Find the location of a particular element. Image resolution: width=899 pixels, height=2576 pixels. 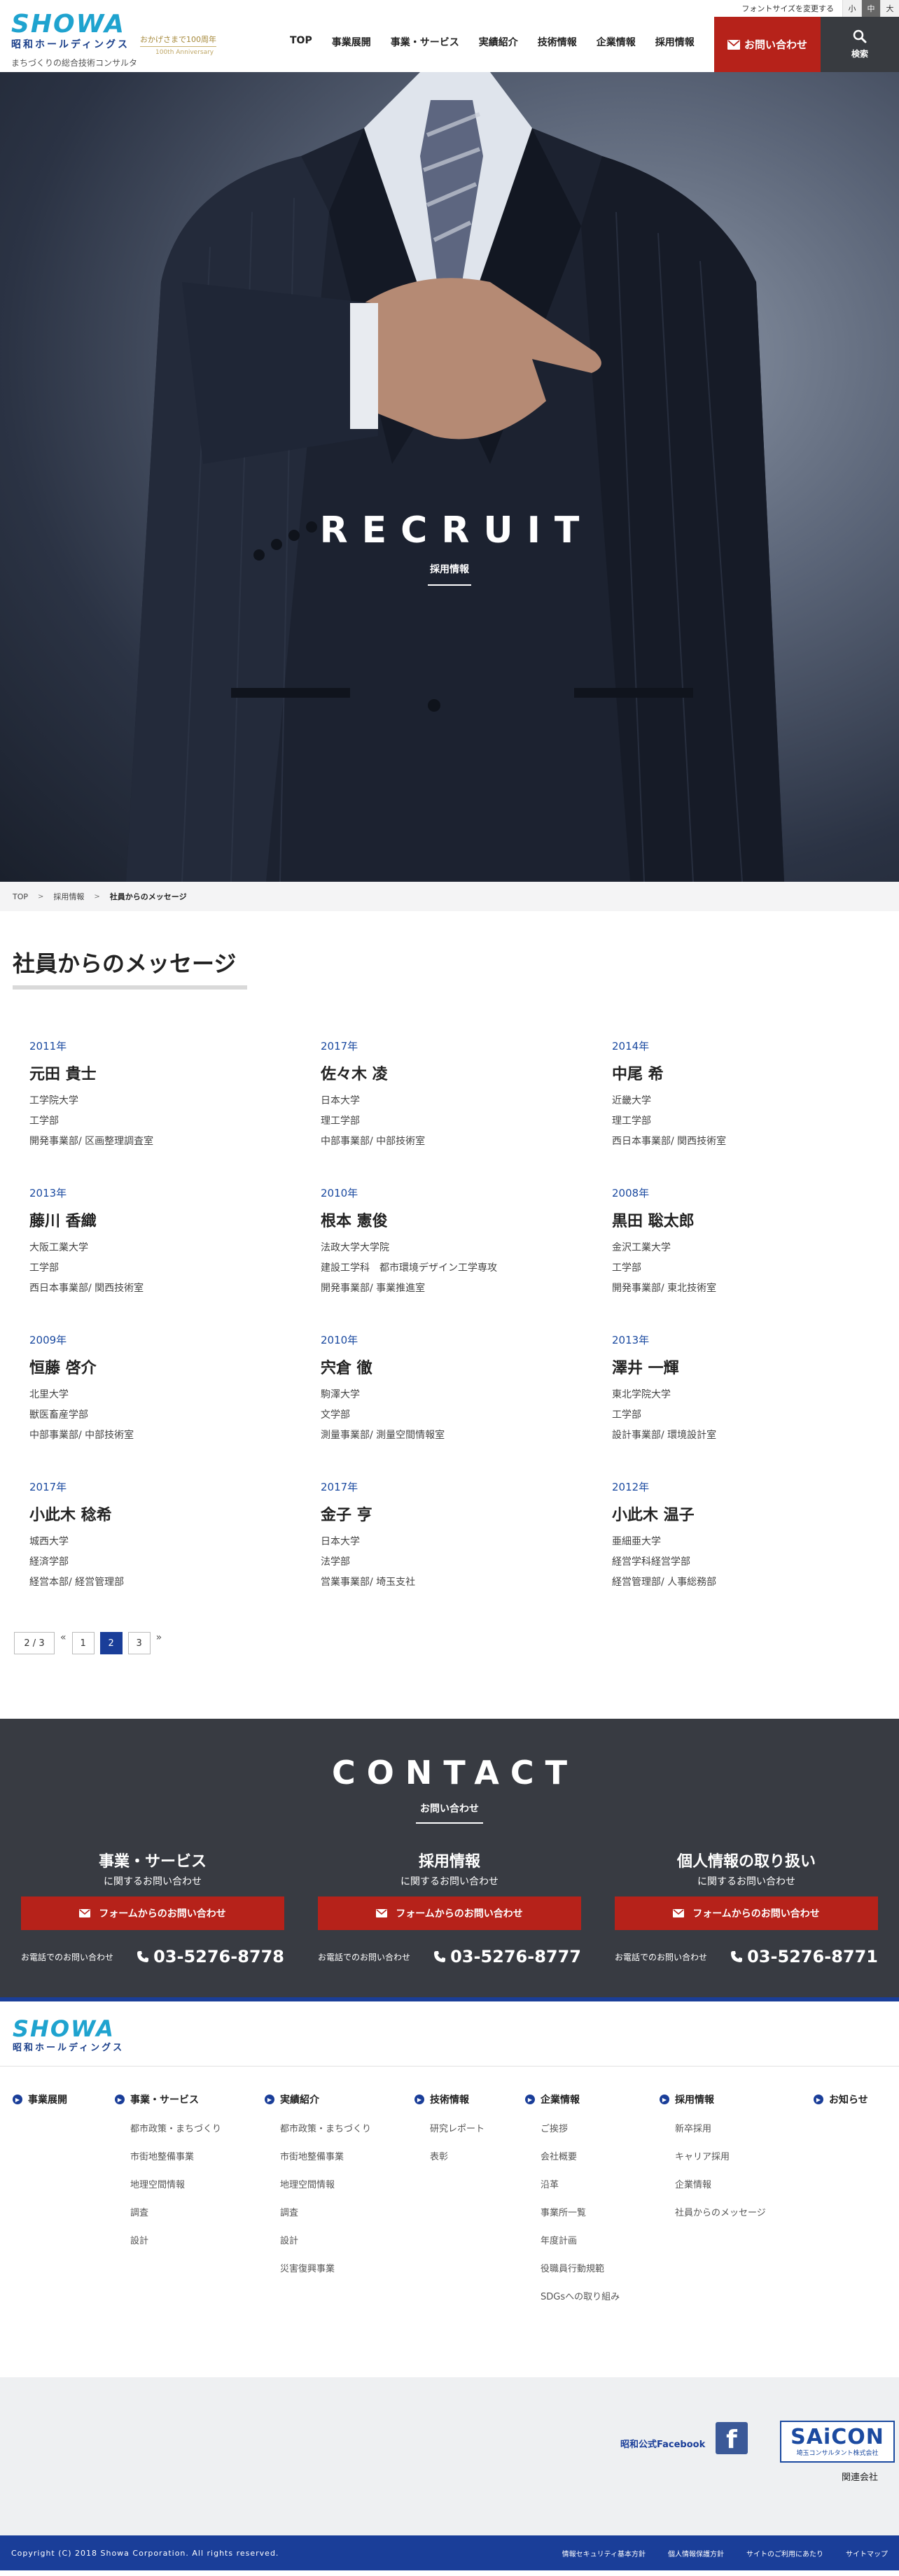

contact-form-label: フォームからのお問い合わせ is located at coordinates (162, 1914).